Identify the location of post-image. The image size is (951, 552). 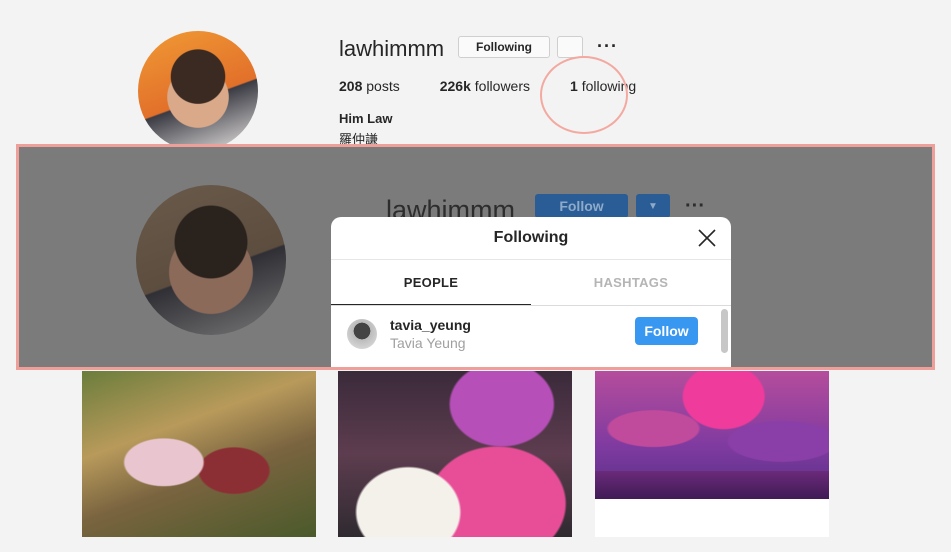
(712, 435).